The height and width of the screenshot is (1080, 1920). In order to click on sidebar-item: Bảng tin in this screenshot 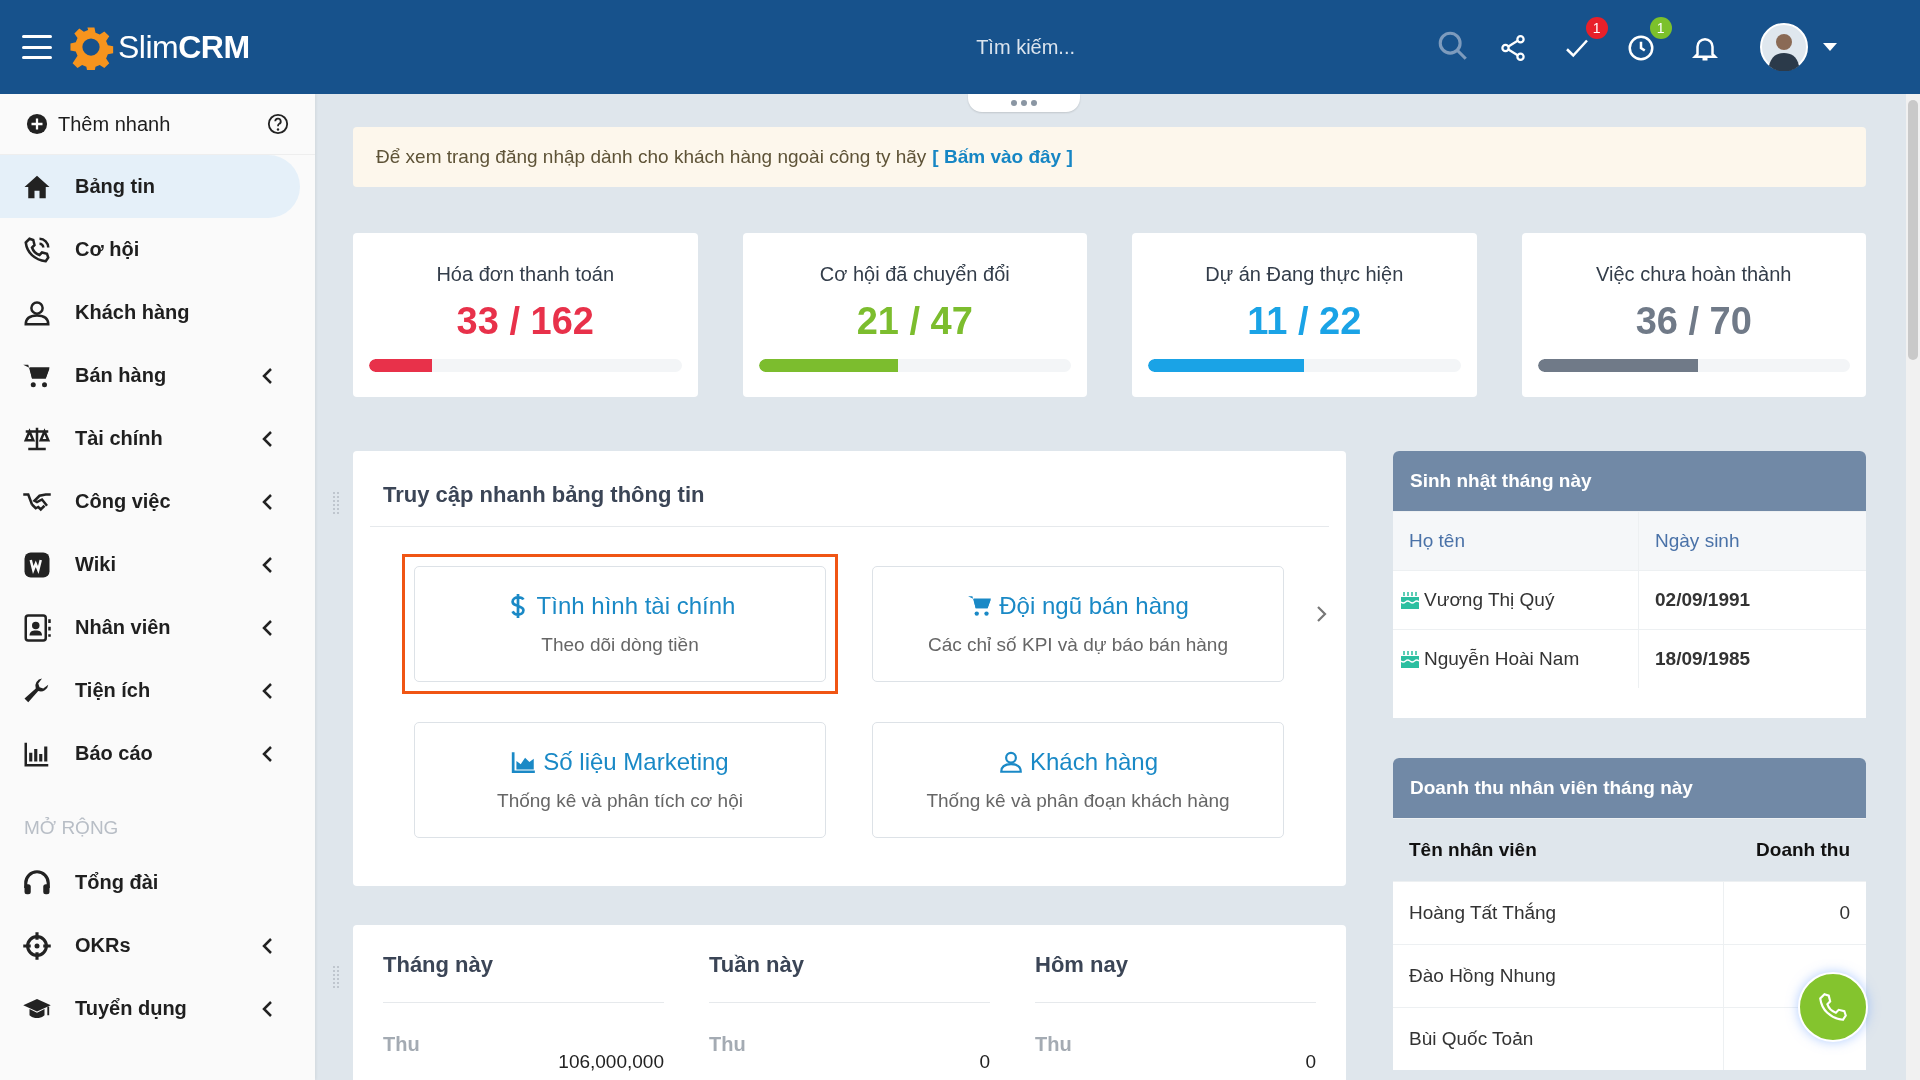, I will do `click(150, 186)`.